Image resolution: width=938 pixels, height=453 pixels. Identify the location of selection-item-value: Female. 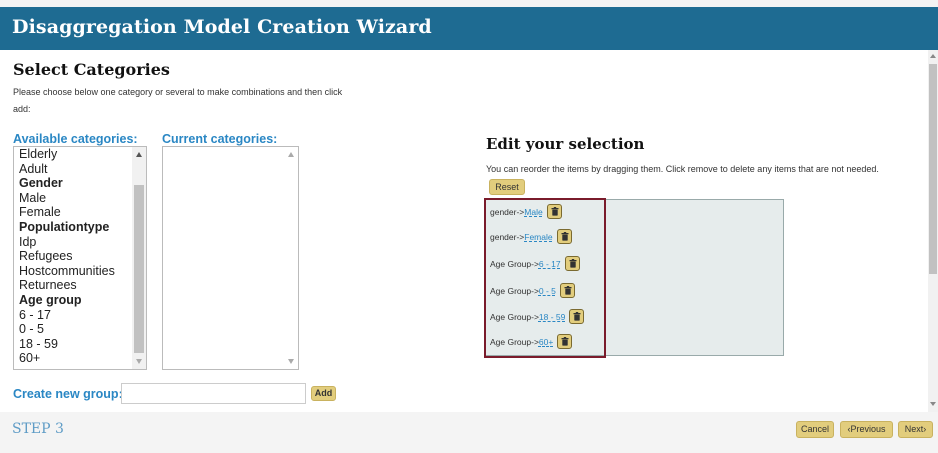
(538, 237).